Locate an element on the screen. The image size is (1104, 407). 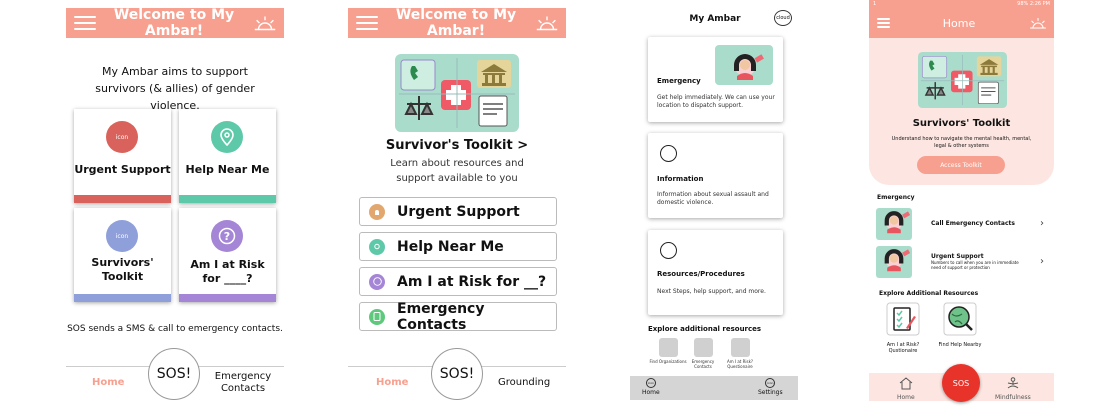
cloud-button: cloud is located at coordinates (783, 18).